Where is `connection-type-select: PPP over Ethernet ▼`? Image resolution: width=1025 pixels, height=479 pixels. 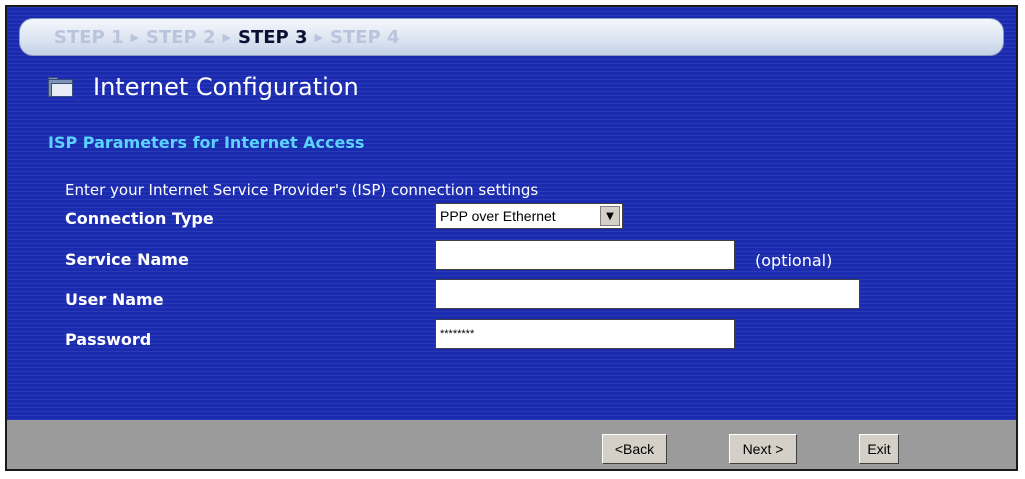
connection-type-select: PPP over Ethernet ▼ is located at coordinates (529, 216).